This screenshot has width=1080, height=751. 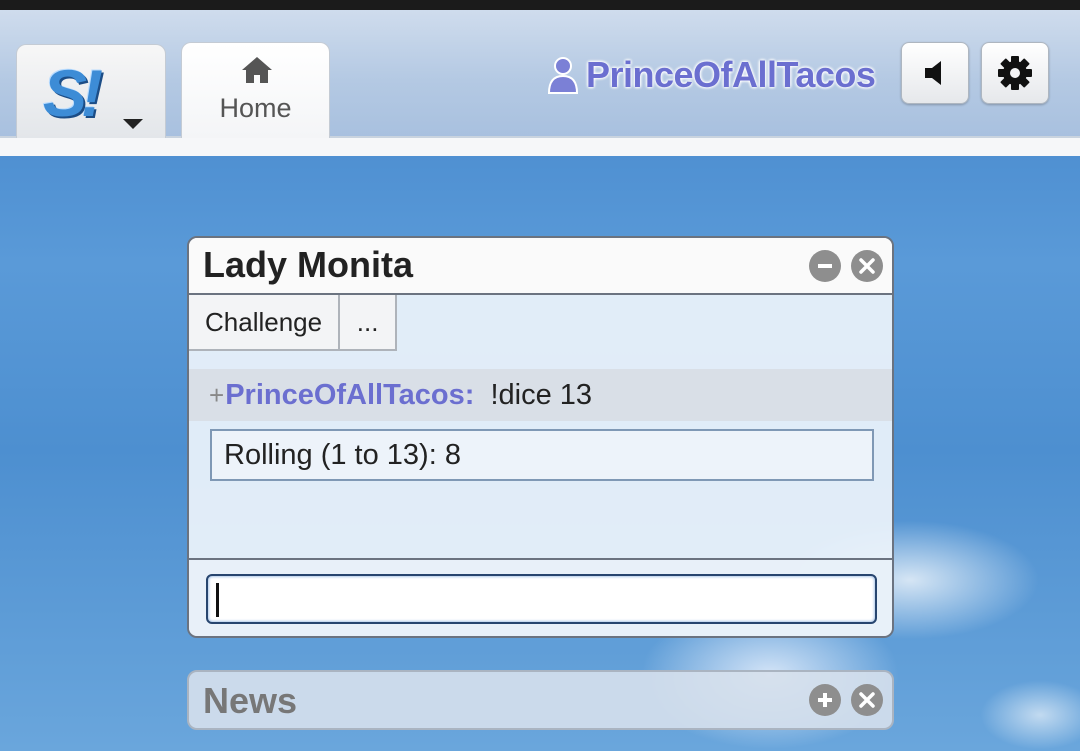 I want to click on chat-title: Lady Monita, so click(x=308, y=264).